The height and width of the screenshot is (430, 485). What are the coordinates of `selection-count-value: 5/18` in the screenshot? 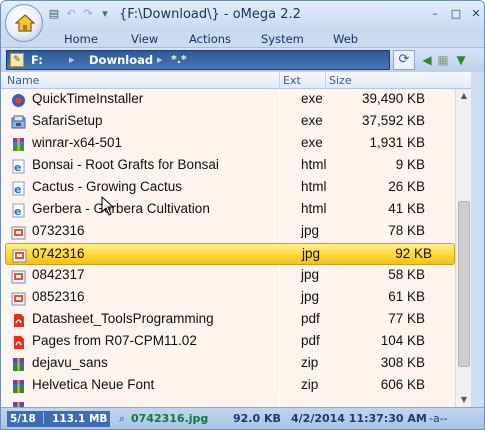 It's located at (23, 419).